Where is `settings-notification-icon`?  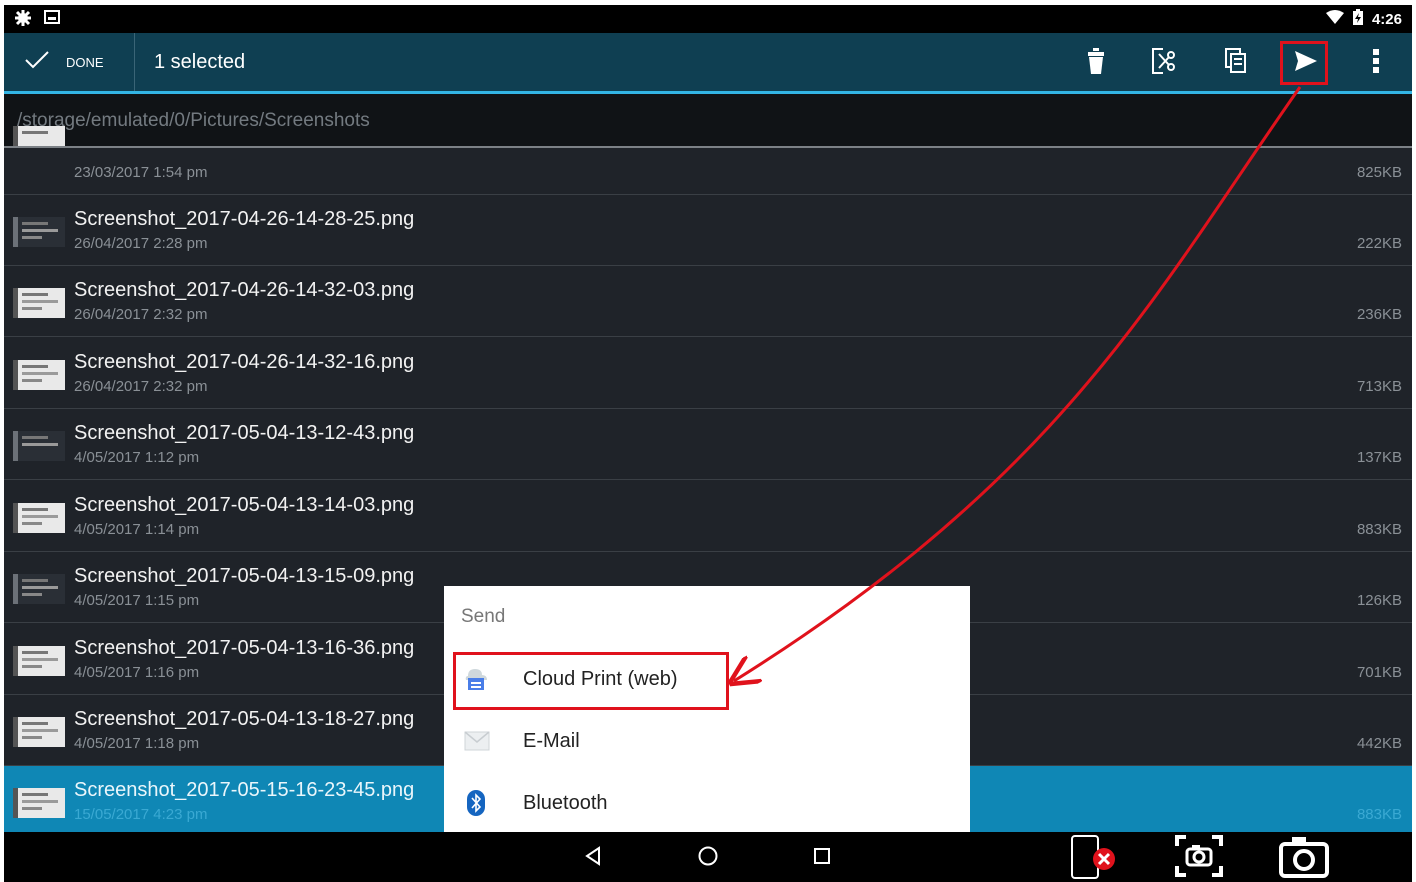
settings-notification-icon is located at coordinates (23, 20).